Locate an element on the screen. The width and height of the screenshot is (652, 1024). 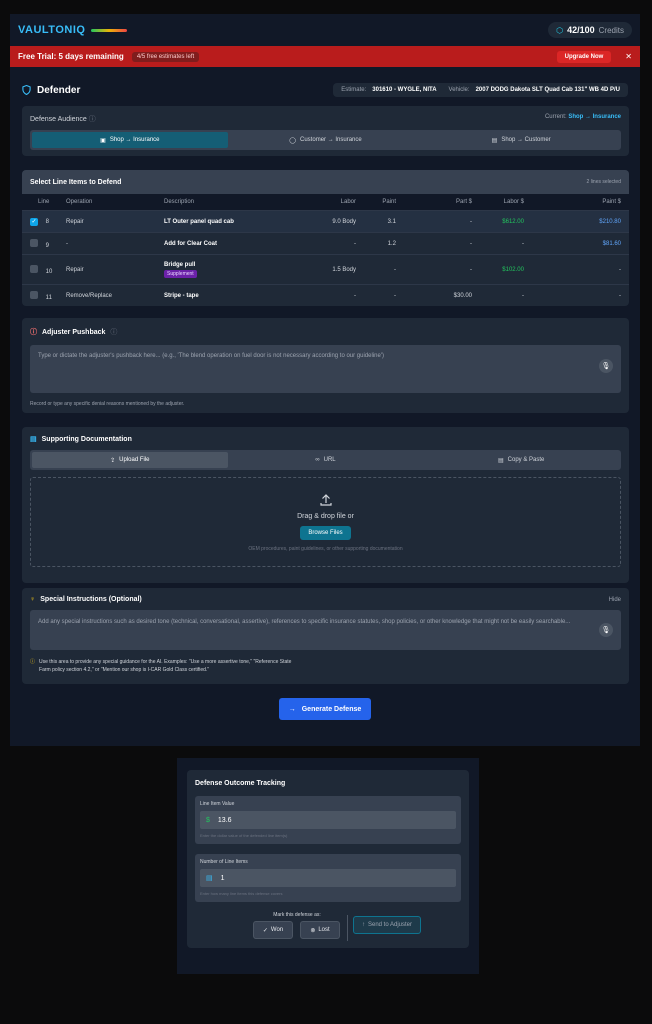
audience-label: Defense Audience is located at coordinates (58, 119).